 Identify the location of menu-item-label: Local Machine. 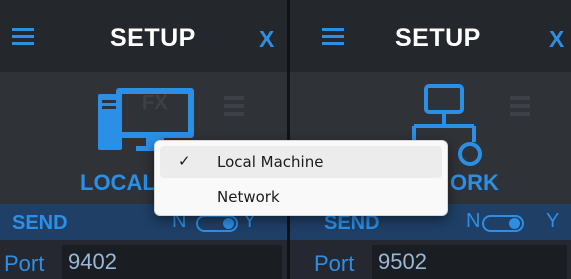
(270, 162).